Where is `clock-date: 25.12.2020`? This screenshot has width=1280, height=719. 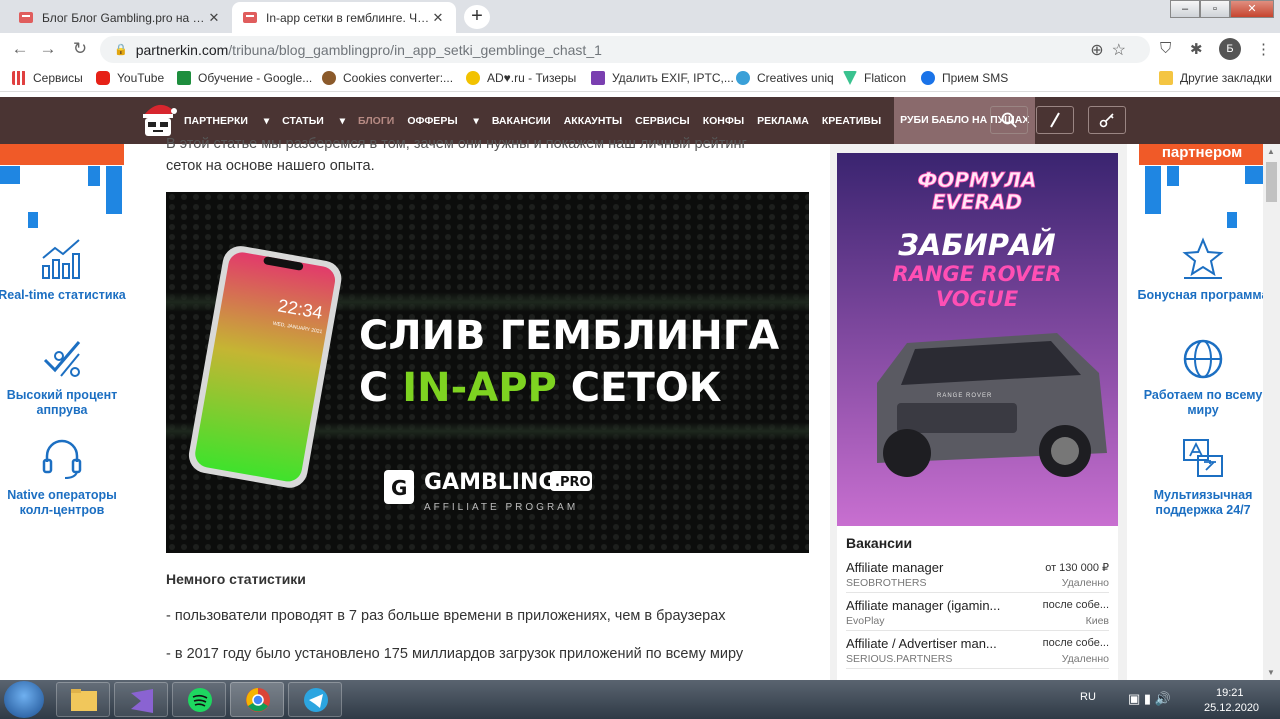
clock-date: 25.12.2020 is located at coordinates (1231, 708).